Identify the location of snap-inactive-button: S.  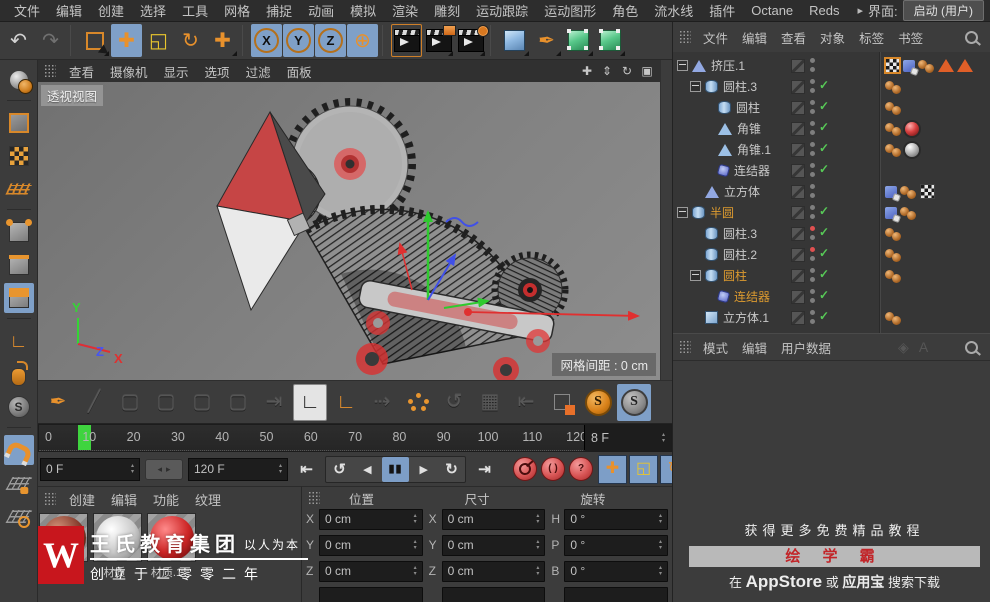
(634, 402).